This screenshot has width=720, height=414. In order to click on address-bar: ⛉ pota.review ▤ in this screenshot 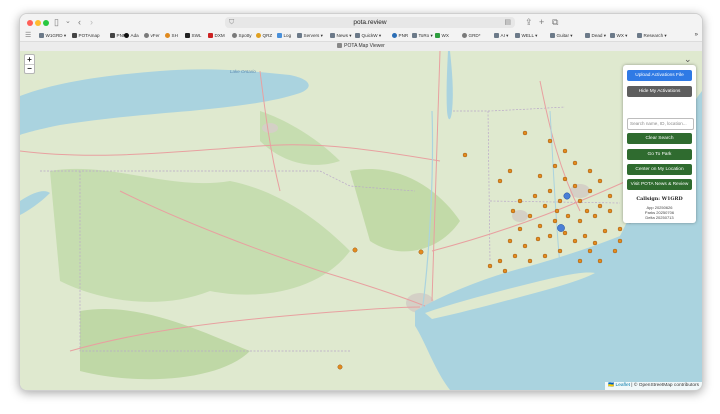, I will do `click(370, 22)`.